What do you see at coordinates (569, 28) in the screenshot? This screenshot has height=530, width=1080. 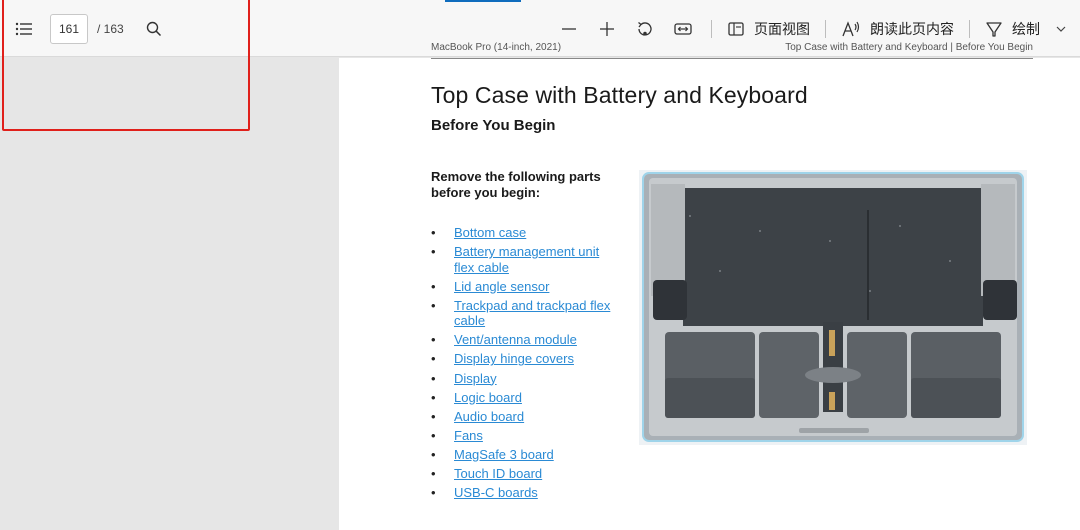 I see `zoom-out-icon` at bounding box center [569, 28].